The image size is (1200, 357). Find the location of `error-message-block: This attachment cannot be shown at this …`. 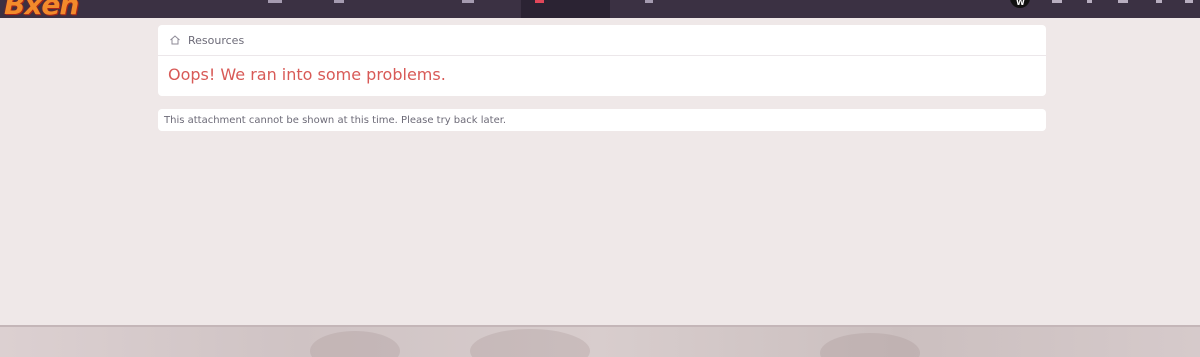

error-message-block: This attachment cannot be shown at this … is located at coordinates (602, 120).